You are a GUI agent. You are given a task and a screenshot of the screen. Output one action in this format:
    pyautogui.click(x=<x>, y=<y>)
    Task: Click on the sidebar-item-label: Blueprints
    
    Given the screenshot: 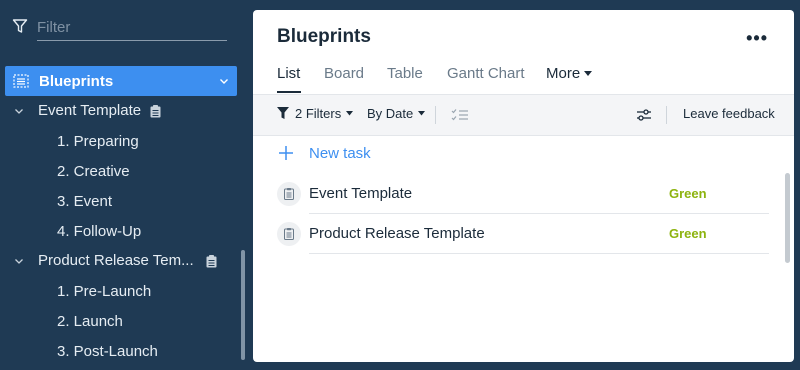 What is the action you would take?
    pyautogui.click(x=76, y=81)
    